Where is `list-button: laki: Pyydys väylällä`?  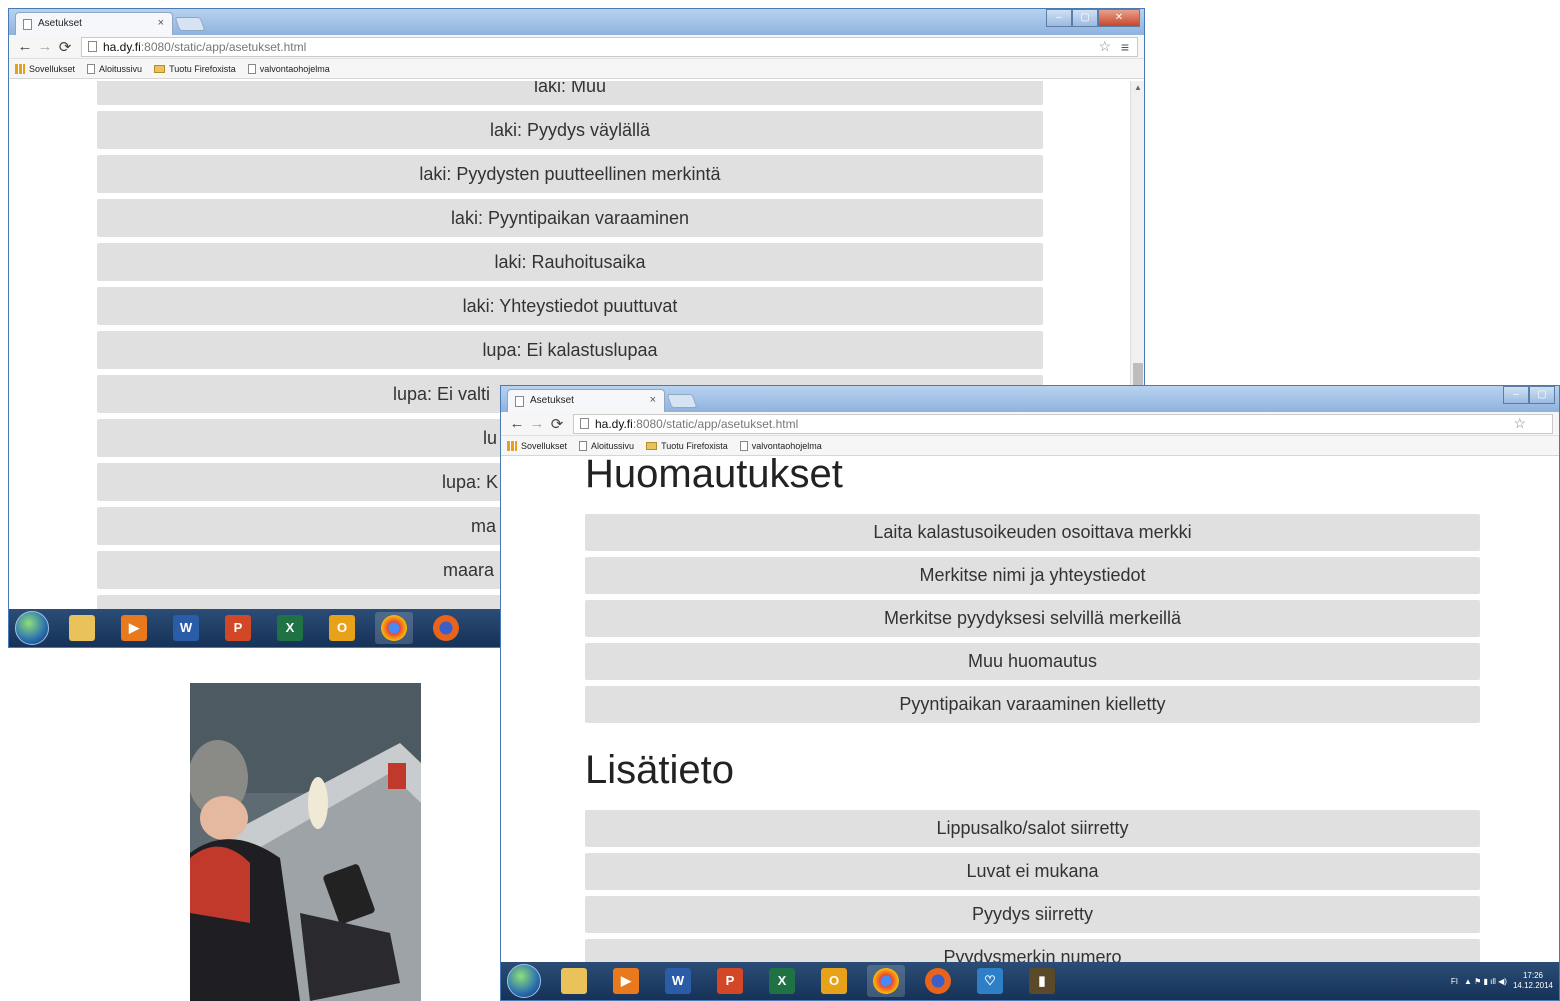 list-button: laki: Pyydys väylällä is located at coordinates (570, 130).